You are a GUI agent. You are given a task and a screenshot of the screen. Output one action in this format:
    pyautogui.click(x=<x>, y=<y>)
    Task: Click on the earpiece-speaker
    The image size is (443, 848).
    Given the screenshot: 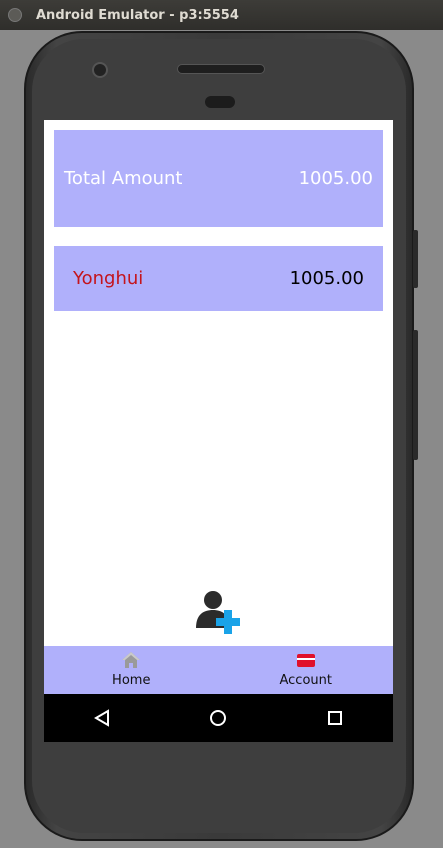 What is the action you would take?
    pyautogui.click(x=221, y=69)
    